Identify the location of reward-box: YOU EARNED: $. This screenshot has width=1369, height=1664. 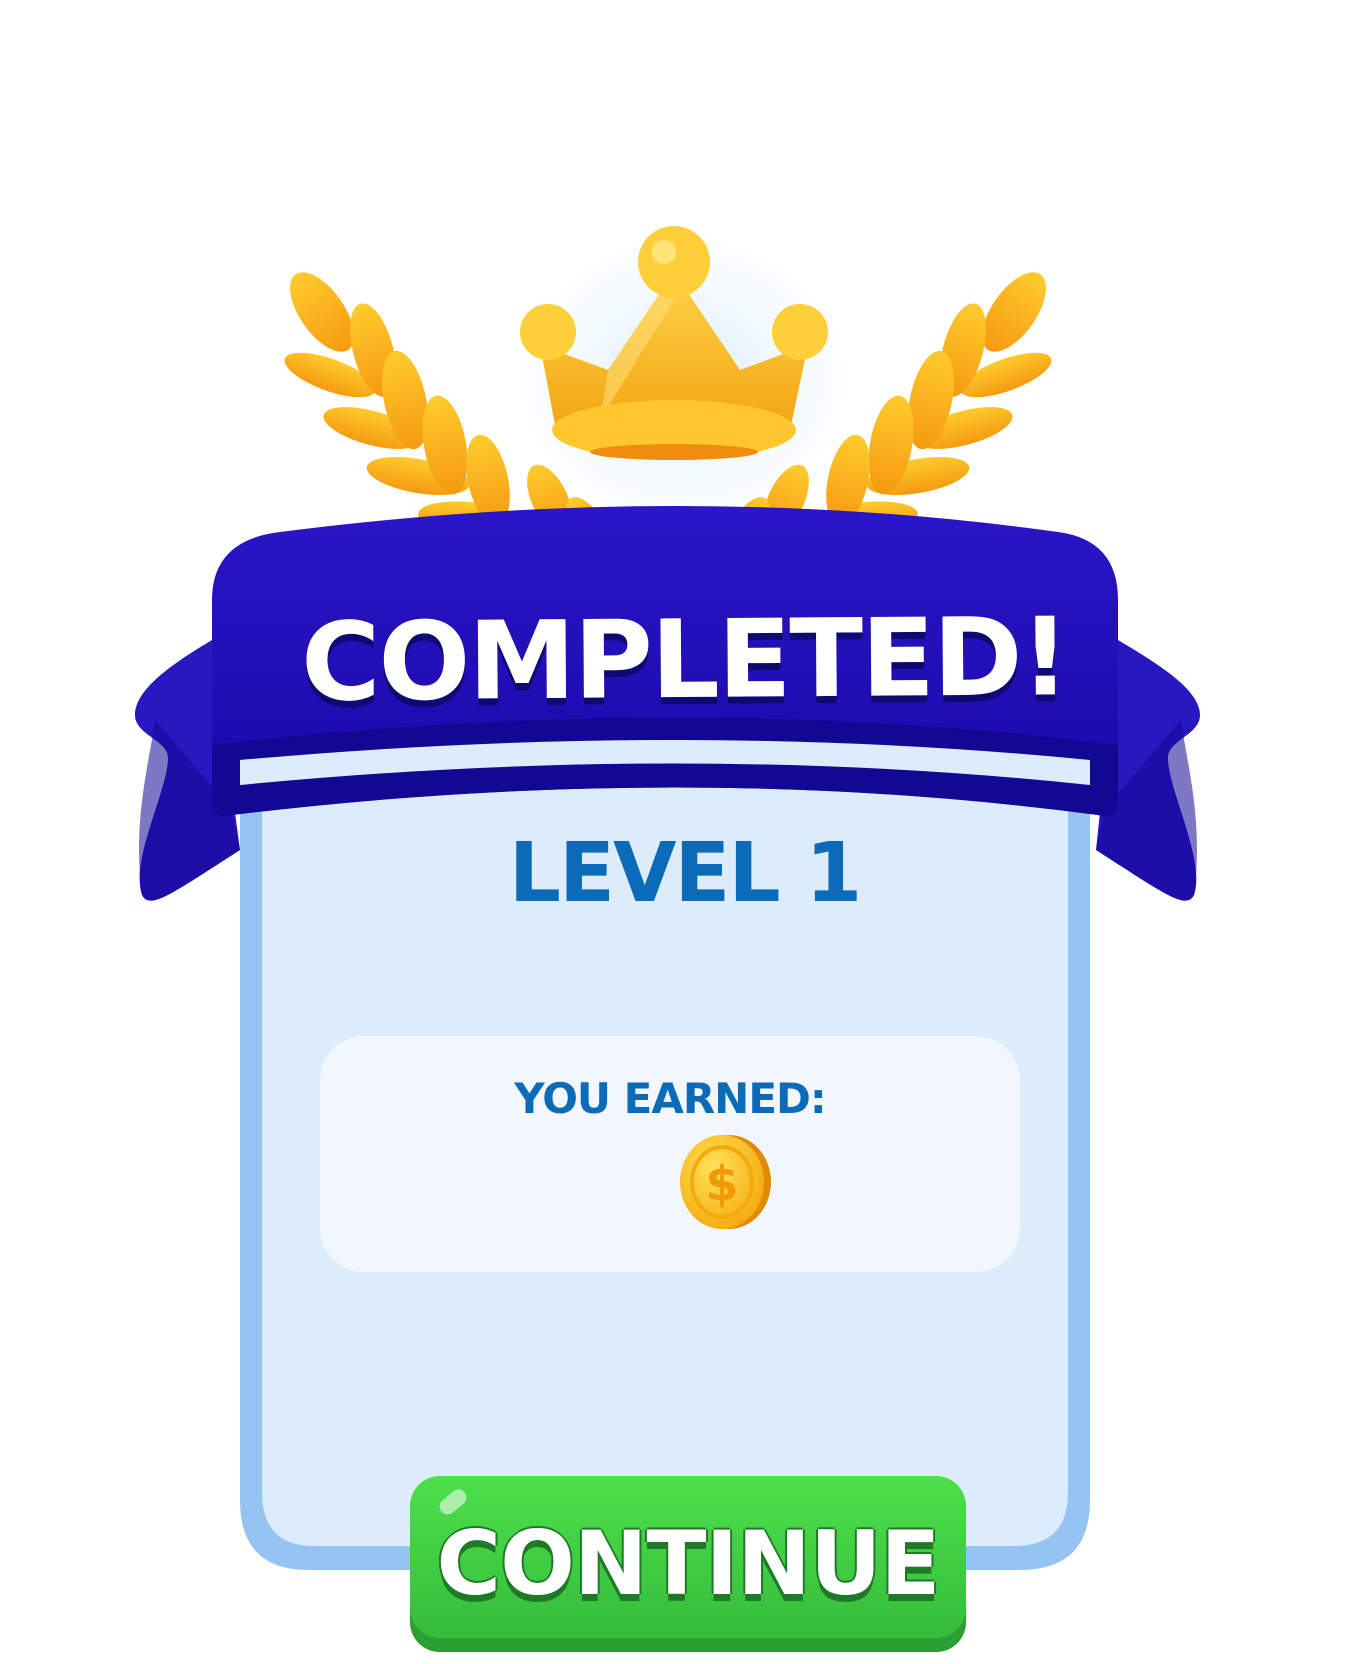
(670, 1154).